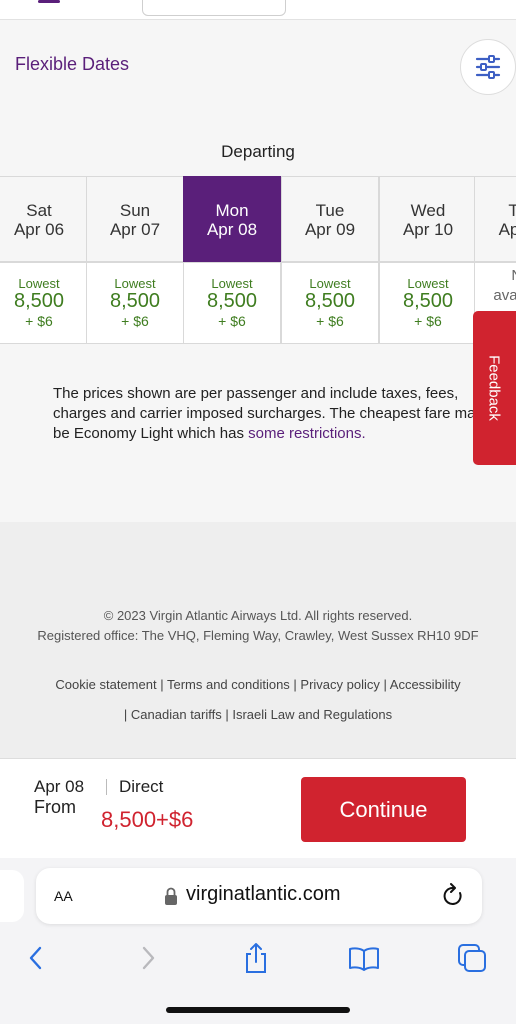  What do you see at coordinates (258, 808) in the screenshot?
I see `booking-summary-bar: Apr 08 Direct From 8,500+$6 Continue` at bounding box center [258, 808].